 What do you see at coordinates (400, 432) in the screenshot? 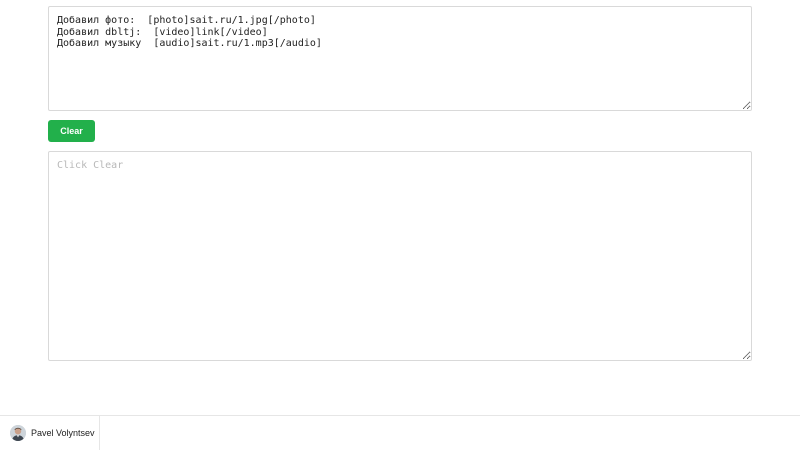
I see `footer: Pavel Volyntsev` at bounding box center [400, 432].